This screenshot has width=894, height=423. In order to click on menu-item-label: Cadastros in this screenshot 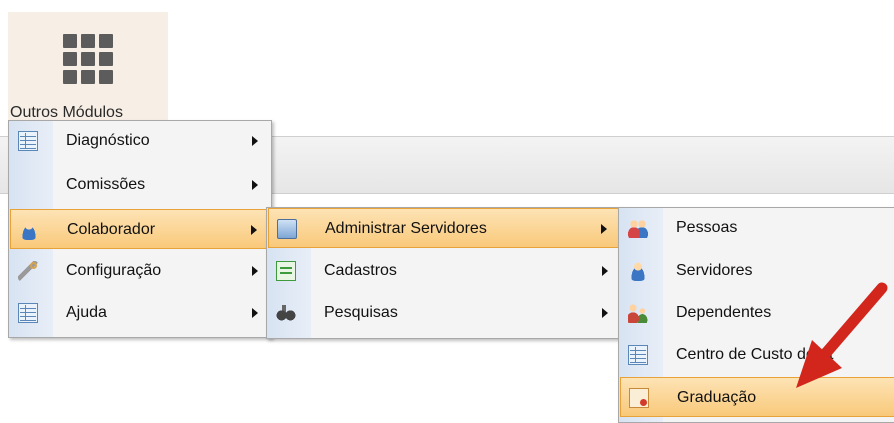, I will do `click(360, 270)`.